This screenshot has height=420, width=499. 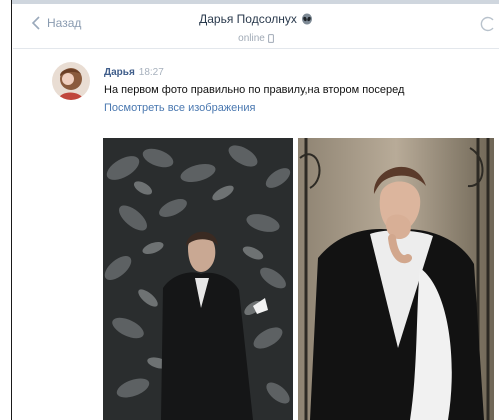 I want to click on chat-header: Назад Дарья Подсолнух online, so click(x=256, y=26).